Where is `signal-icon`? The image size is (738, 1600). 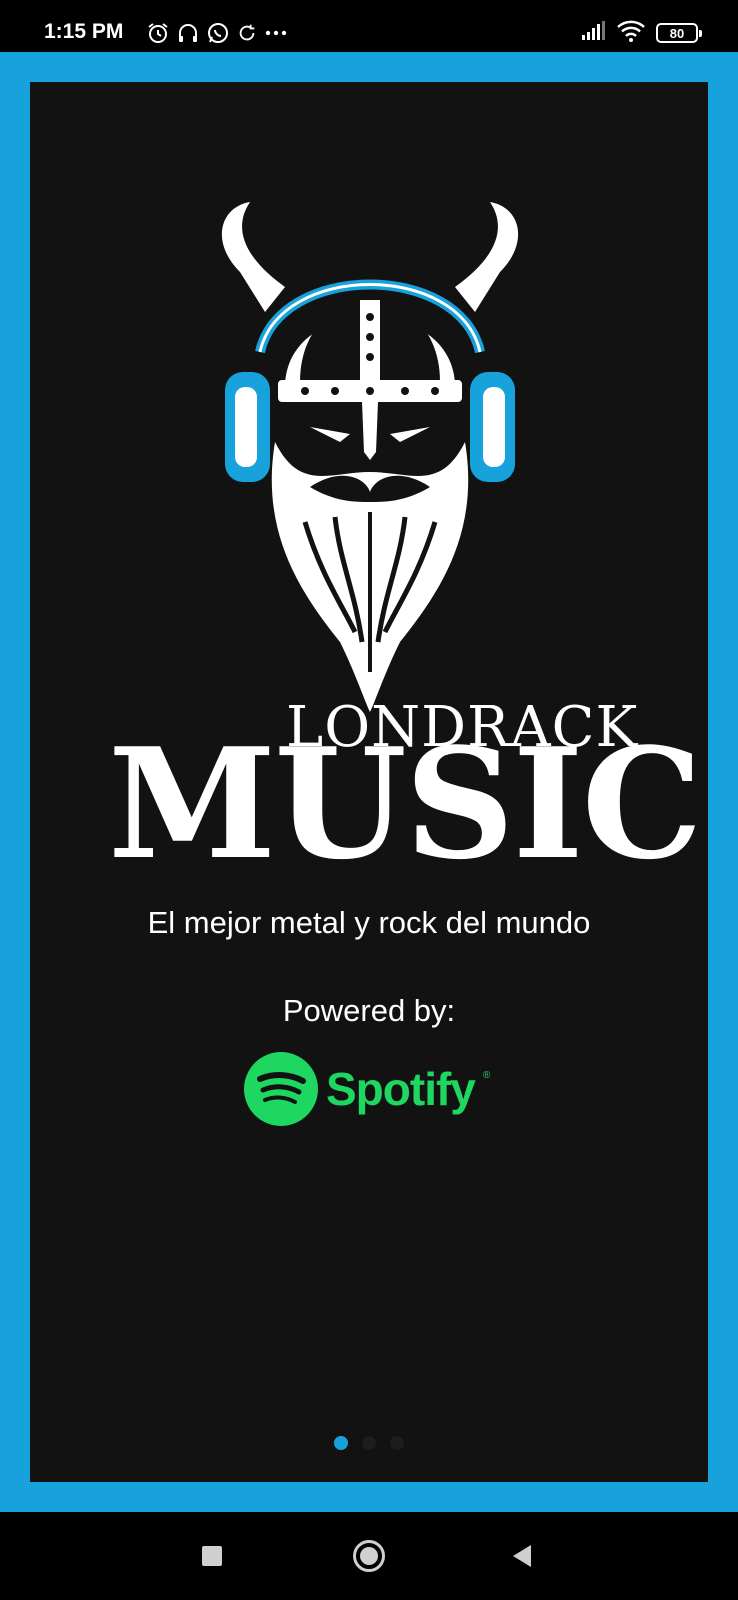 signal-icon is located at coordinates (593, 33).